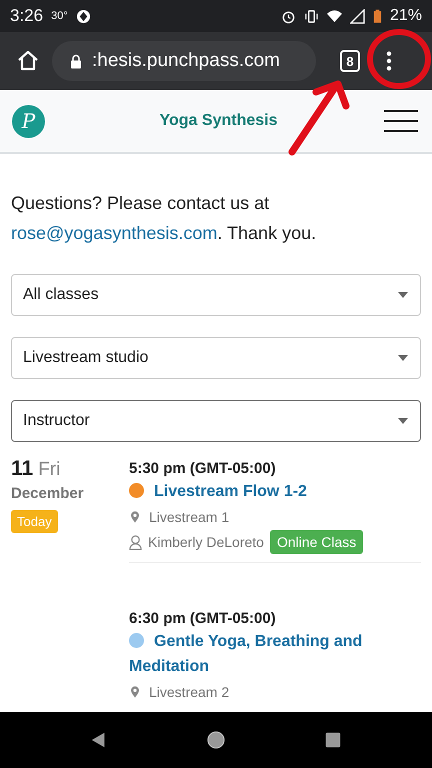 This screenshot has width=432, height=768. What do you see at coordinates (27, 16) in the screenshot?
I see `status-time: 3:26` at bounding box center [27, 16].